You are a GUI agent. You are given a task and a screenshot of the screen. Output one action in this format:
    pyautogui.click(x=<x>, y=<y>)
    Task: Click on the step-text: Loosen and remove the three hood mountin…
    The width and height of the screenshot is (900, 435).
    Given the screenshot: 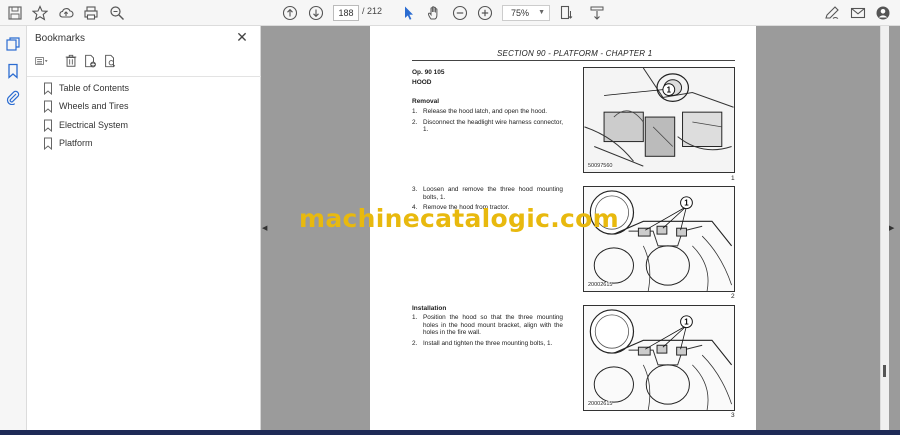 What is the action you would take?
    pyautogui.click(x=493, y=193)
    